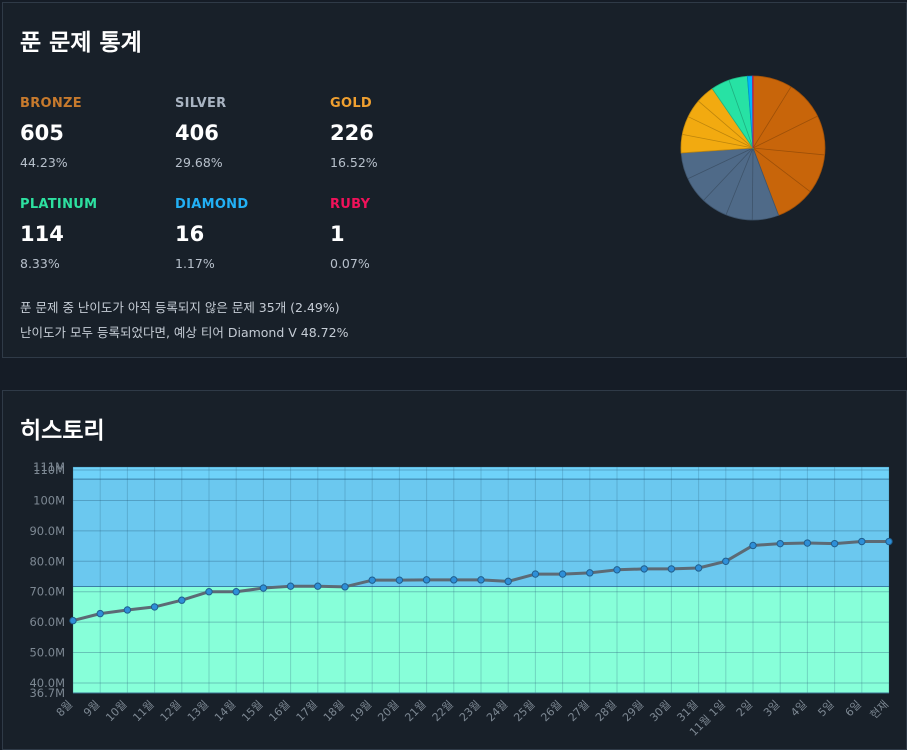  Describe the element at coordinates (405, 263) in the screenshot. I see `tier-percent: 0.07%` at that location.